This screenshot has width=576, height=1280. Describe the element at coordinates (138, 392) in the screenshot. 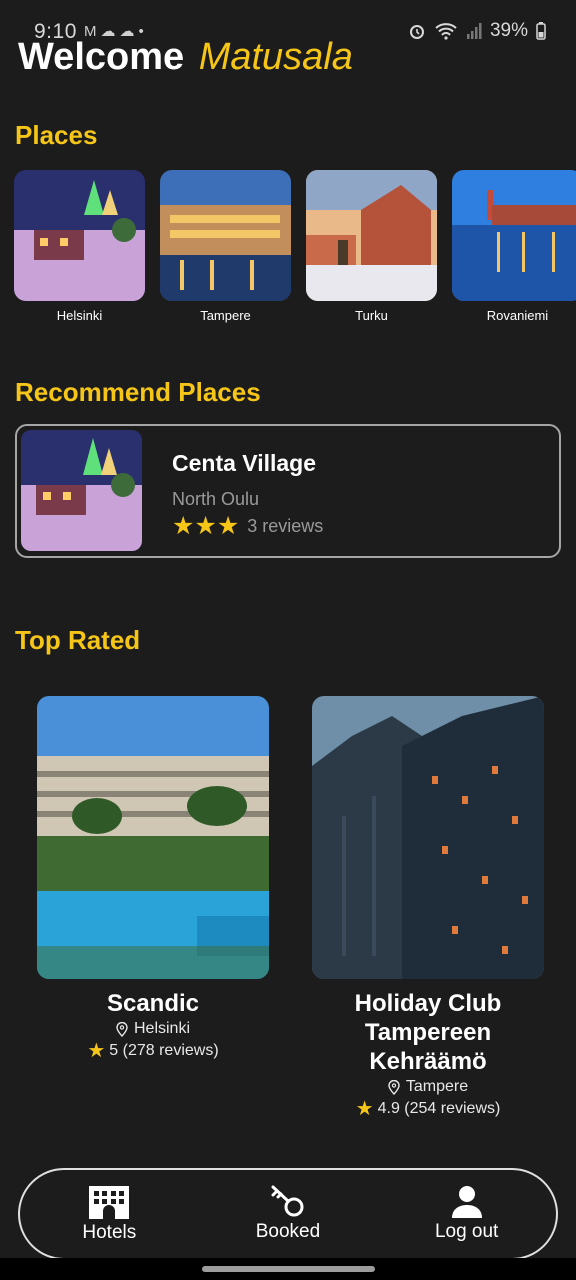

I see `recommend-title: Recommend Places` at that location.